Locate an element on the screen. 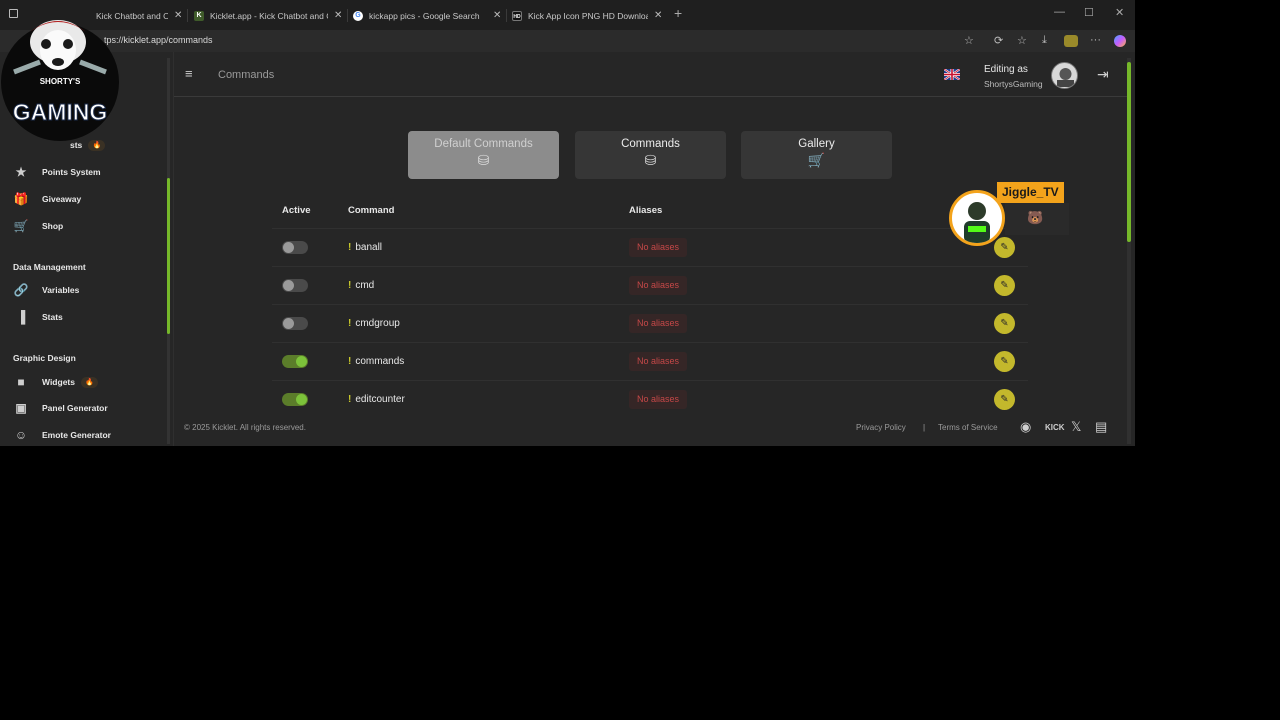 The width and height of the screenshot is (1280, 720). command-name: ! commands is located at coordinates (376, 361).